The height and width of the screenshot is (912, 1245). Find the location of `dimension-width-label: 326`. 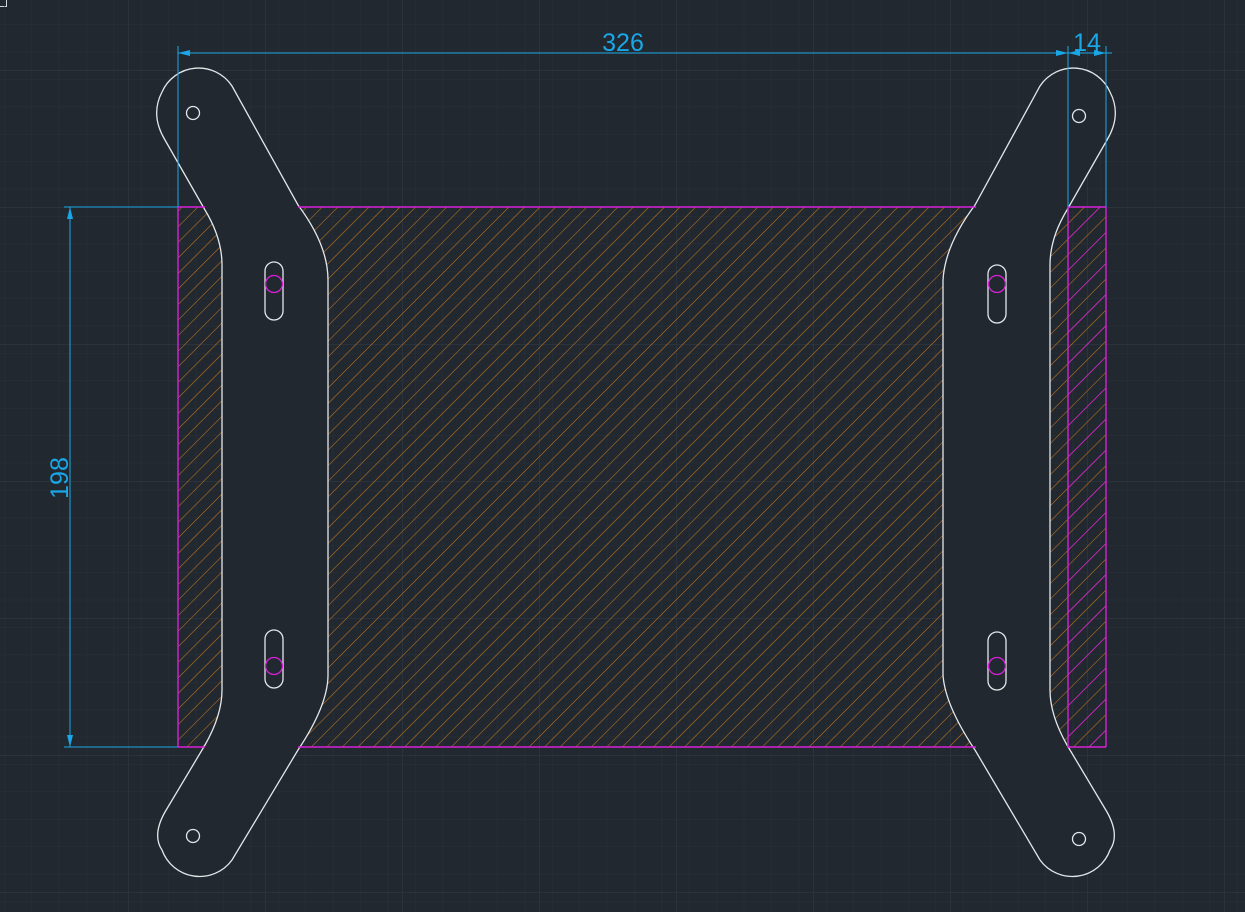

dimension-width-label: 326 is located at coordinates (623, 43).